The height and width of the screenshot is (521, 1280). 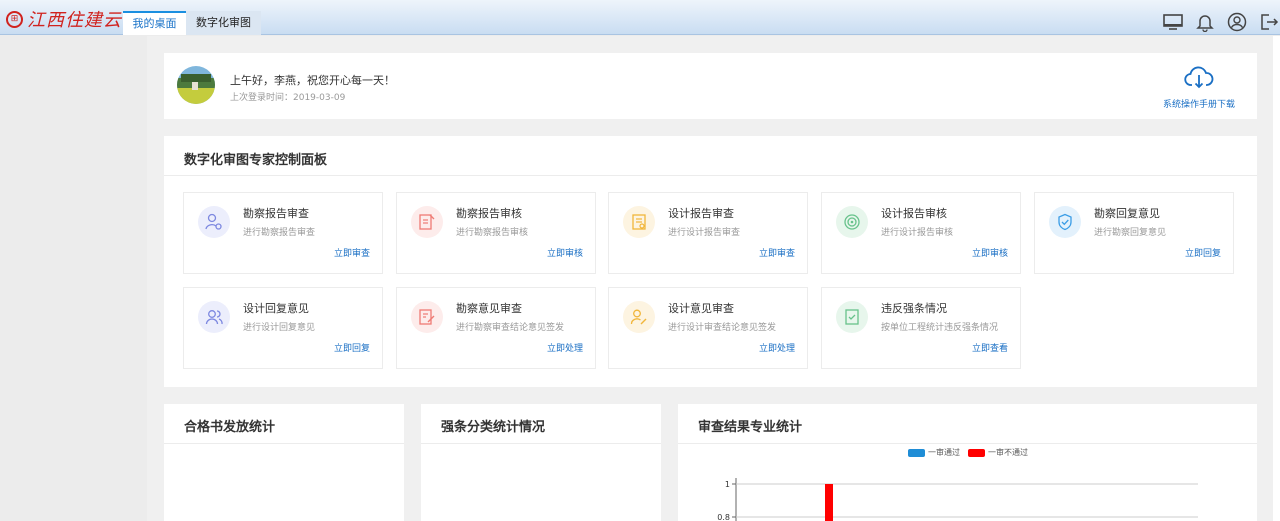 I want to click on tile-design-opinion-review: 设计意见审查 进行设计审查结论意见签发 立即处理, so click(x=708, y=328).